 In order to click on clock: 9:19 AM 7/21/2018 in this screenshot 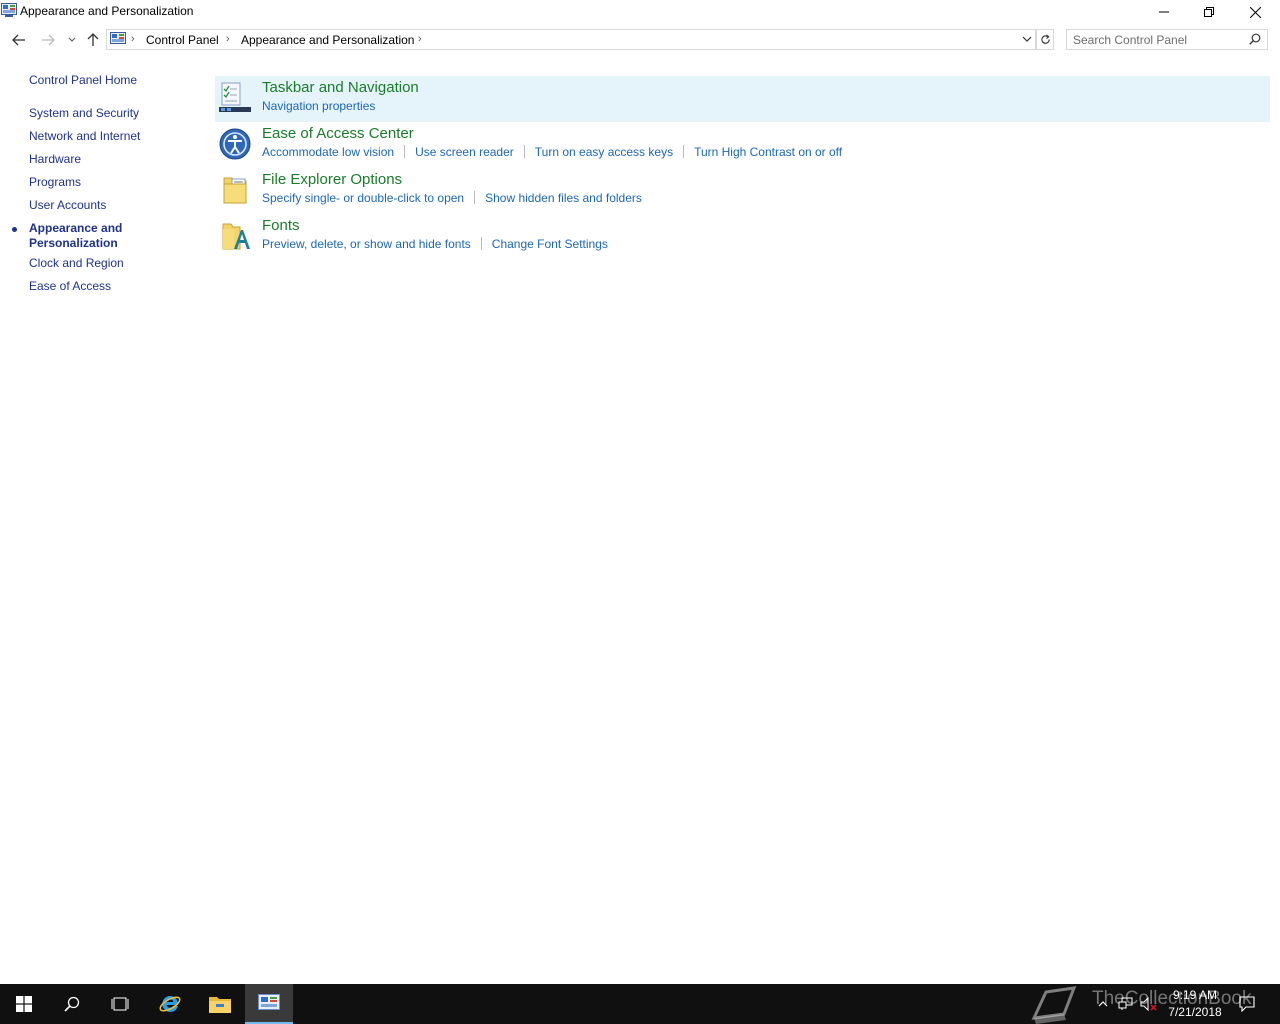, I will do `click(1195, 1004)`.